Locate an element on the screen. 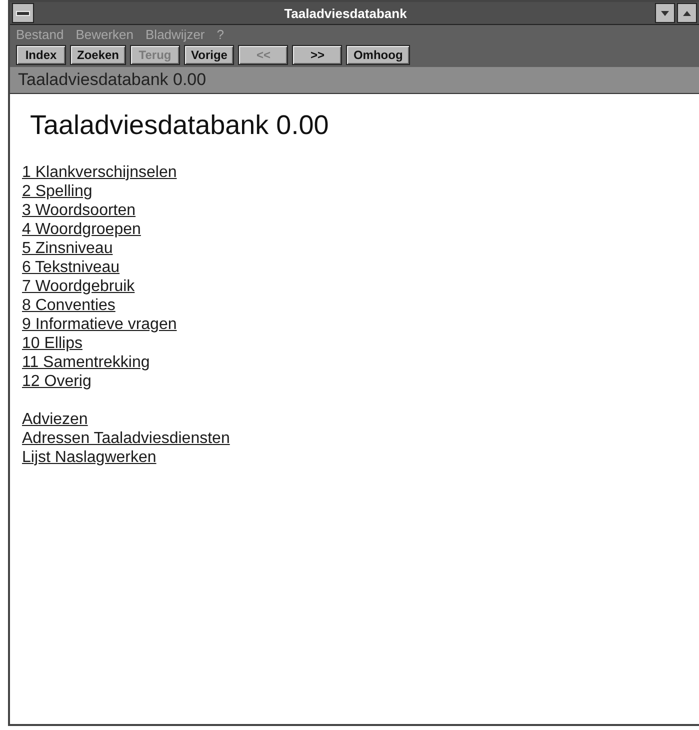 Image resolution: width=699 pixels, height=730 pixels. toolbar-button: Vorige is located at coordinates (209, 55).